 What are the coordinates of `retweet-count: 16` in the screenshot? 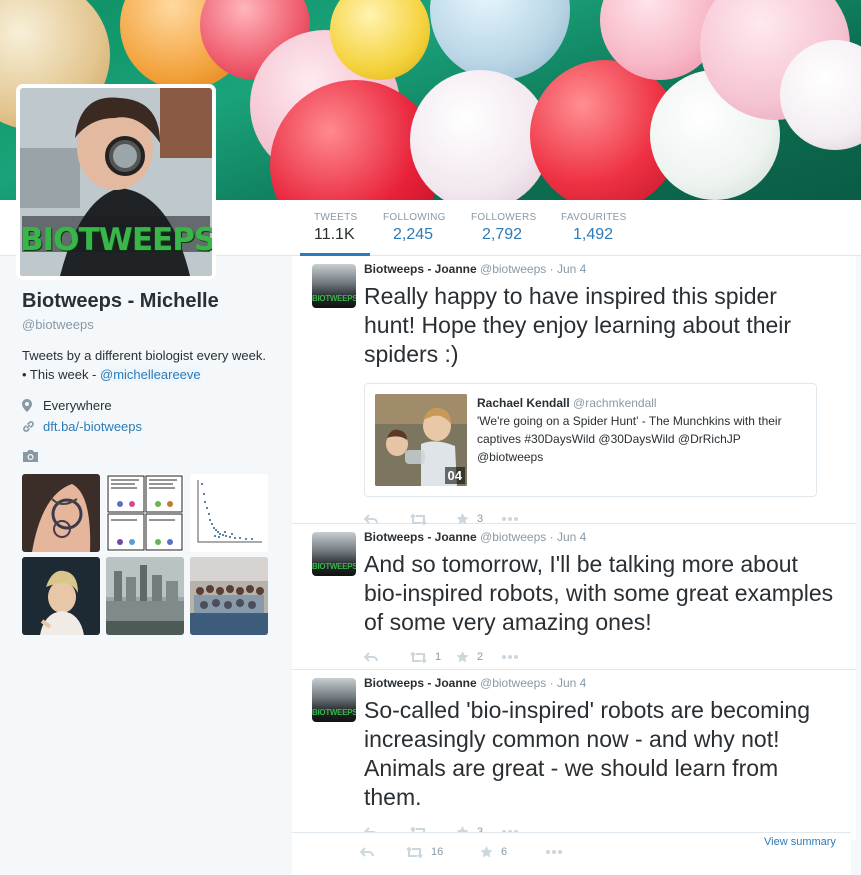 It's located at (437, 852).